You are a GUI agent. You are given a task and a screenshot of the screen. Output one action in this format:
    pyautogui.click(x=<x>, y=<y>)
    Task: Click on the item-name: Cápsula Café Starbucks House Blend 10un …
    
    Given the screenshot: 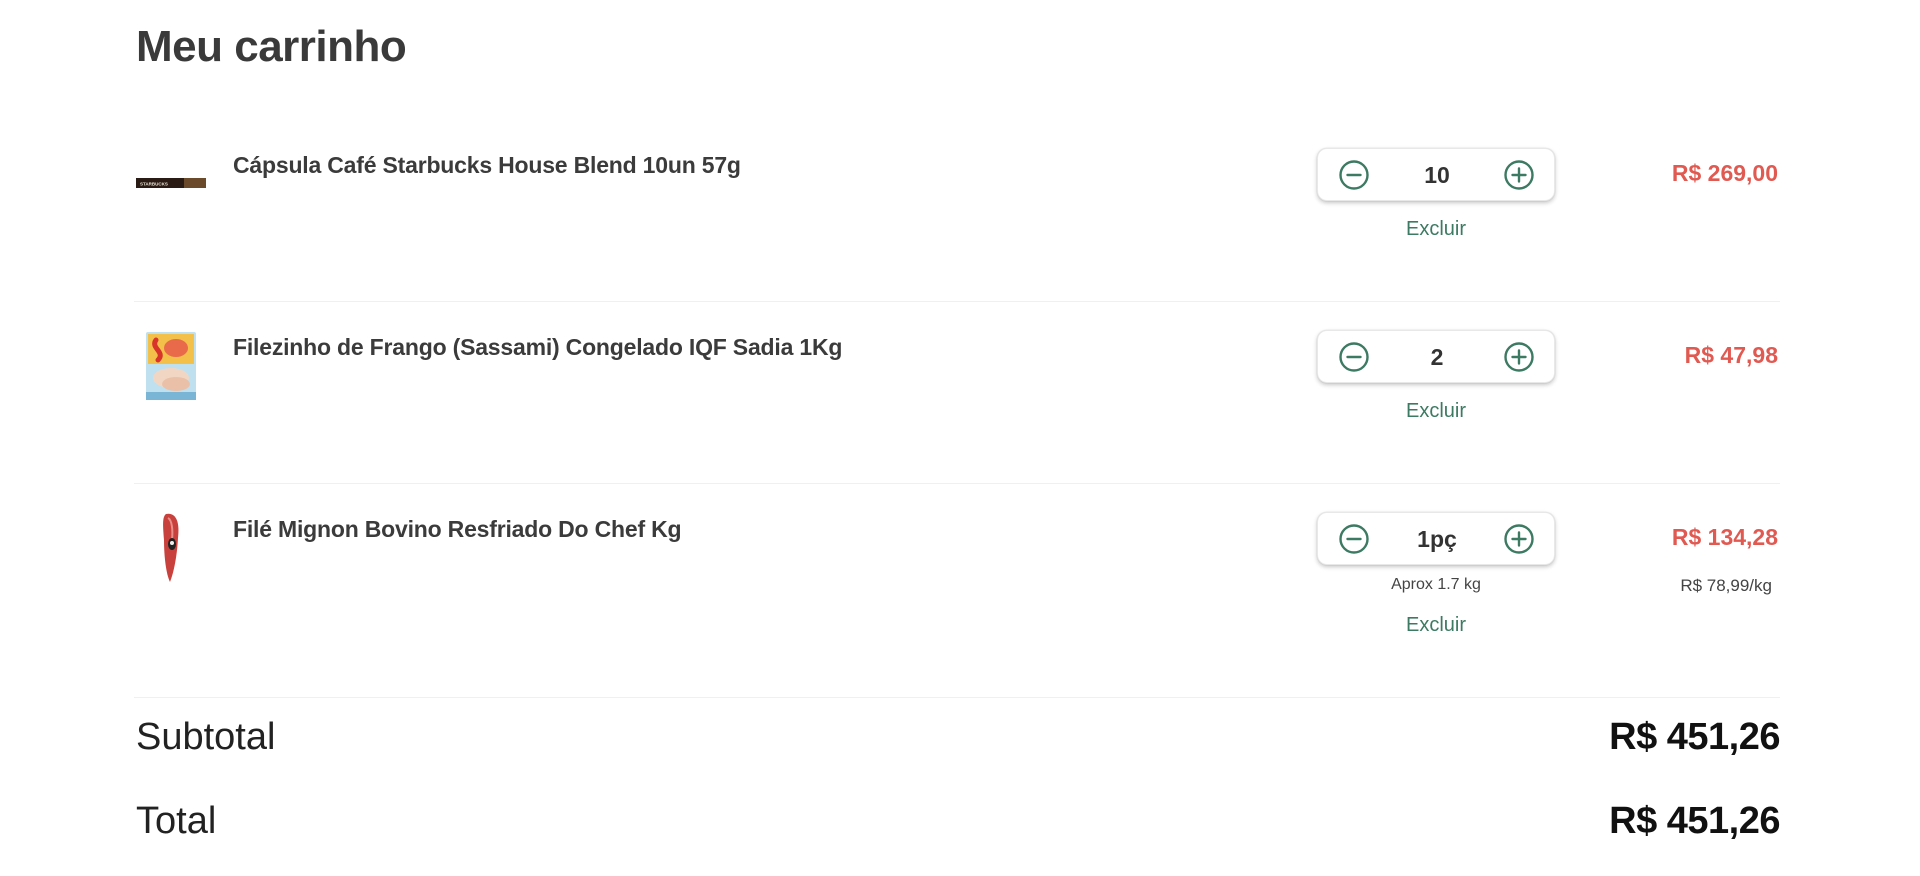 What is the action you would take?
    pyautogui.click(x=487, y=165)
    